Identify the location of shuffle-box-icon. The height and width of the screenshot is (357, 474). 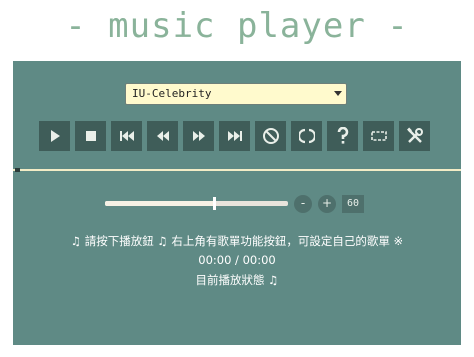
(378, 136).